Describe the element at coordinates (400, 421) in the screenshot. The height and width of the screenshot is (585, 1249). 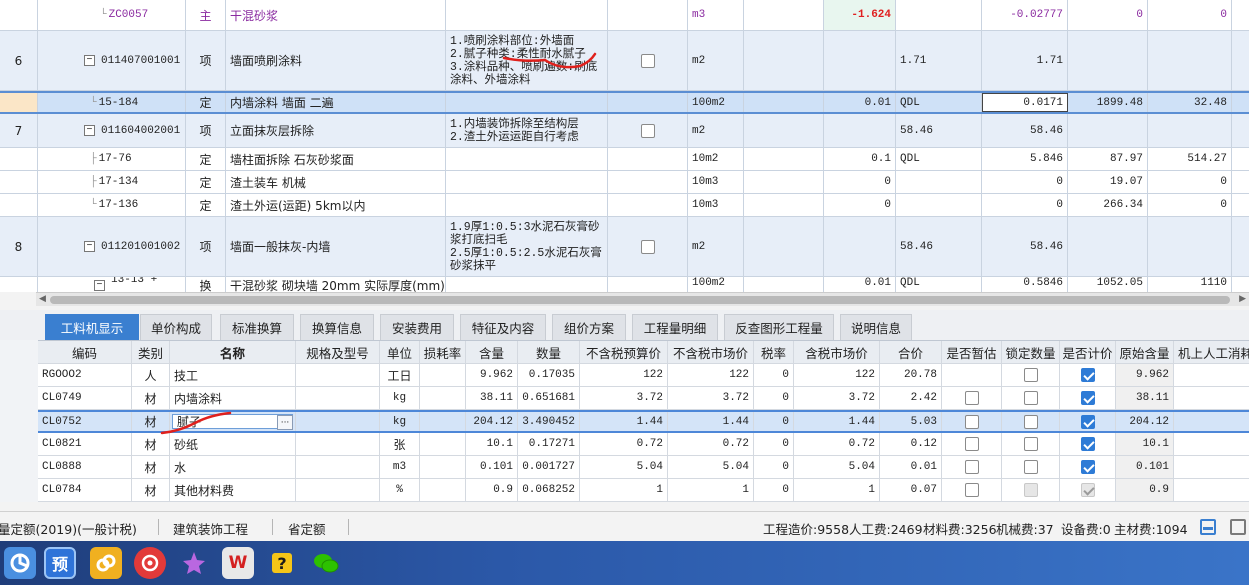
I see `cell-unit: kg` at that location.